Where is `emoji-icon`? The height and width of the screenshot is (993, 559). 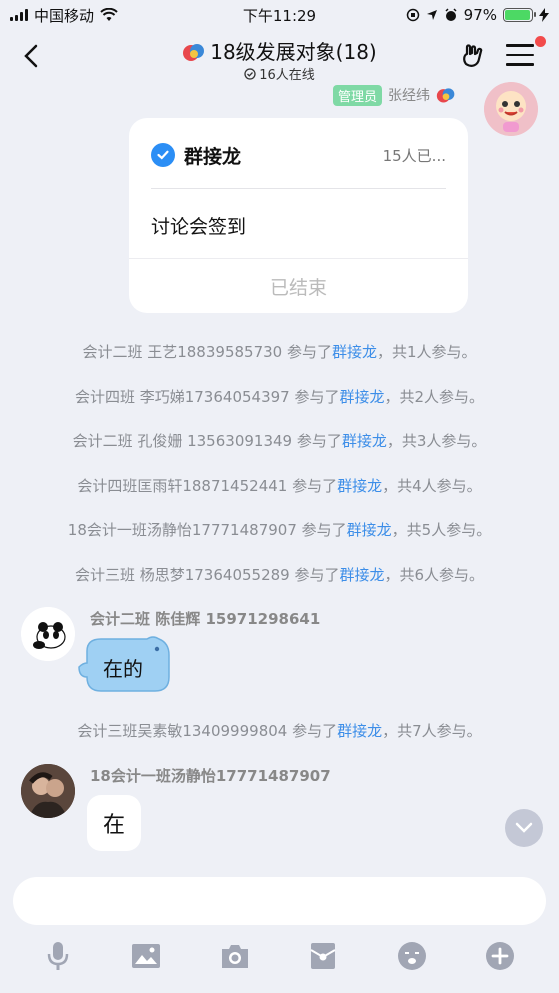 emoji-icon is located at coordinates (412, 956).